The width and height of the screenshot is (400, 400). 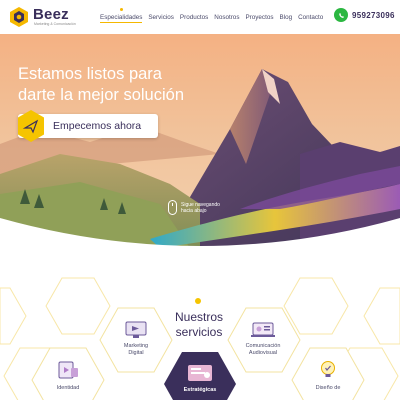 I want to click on whatsapp-icon, so click(x=341, y=15).